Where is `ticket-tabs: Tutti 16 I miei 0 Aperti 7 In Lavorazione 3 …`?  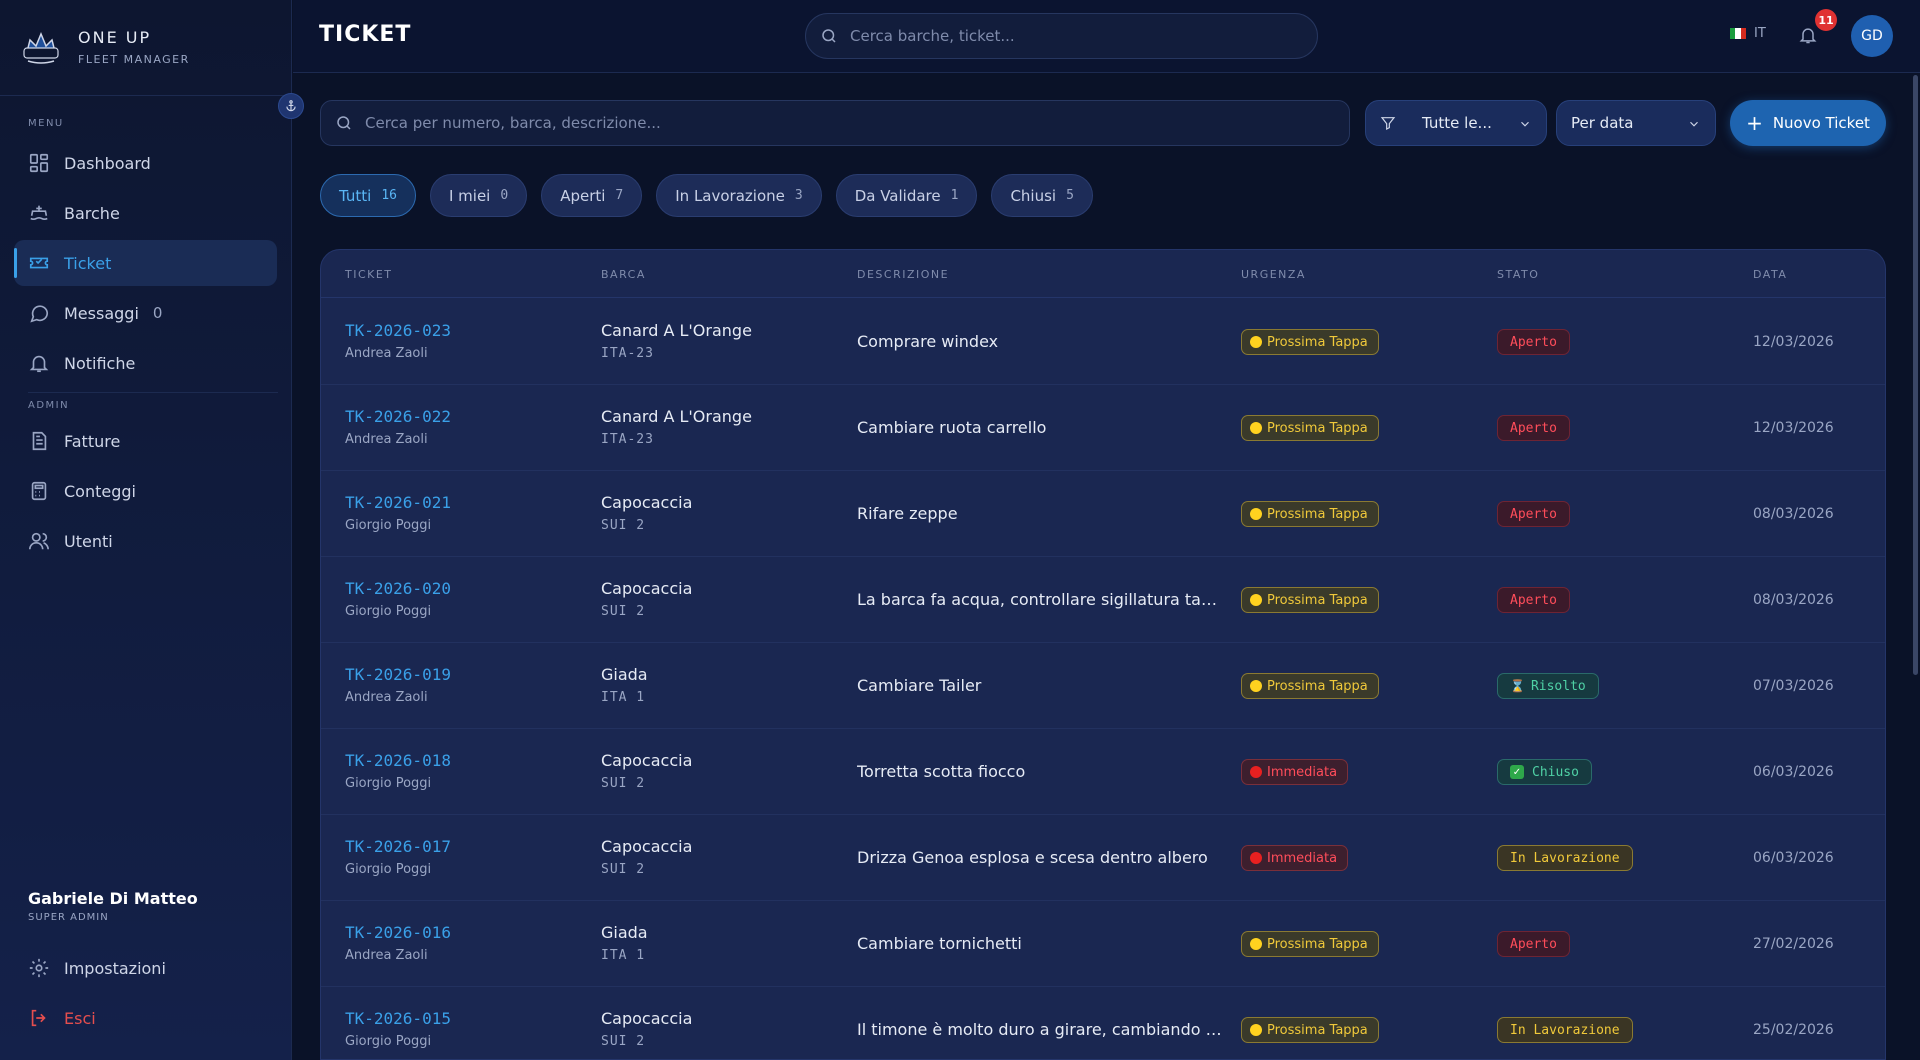 ticket-tabs: Tutti 16 I miei 0 Aperti 7 In Lavorazione 3 … is located at coordinates (706, 195).